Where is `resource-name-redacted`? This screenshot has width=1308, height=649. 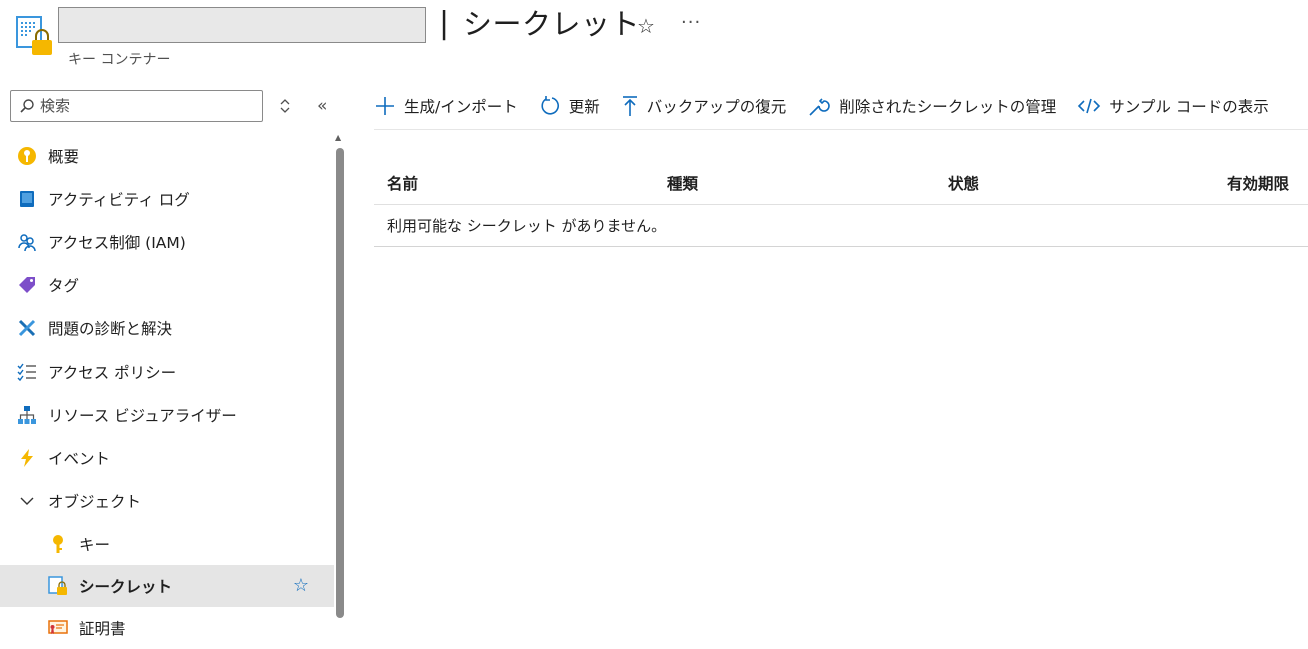
resource-name-redacted is located at coordinates (242, 25).